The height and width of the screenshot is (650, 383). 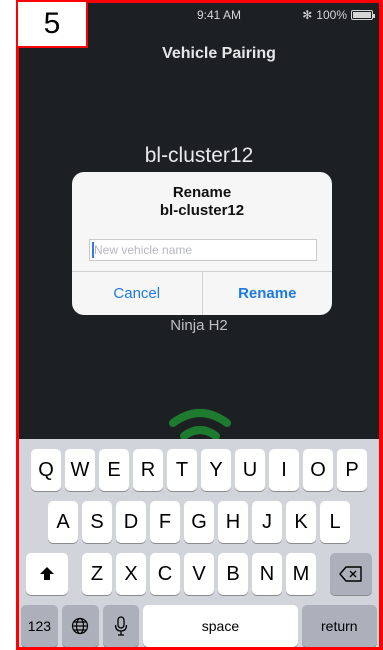 I want to click on key-x: X, so click(x=131, y=574).